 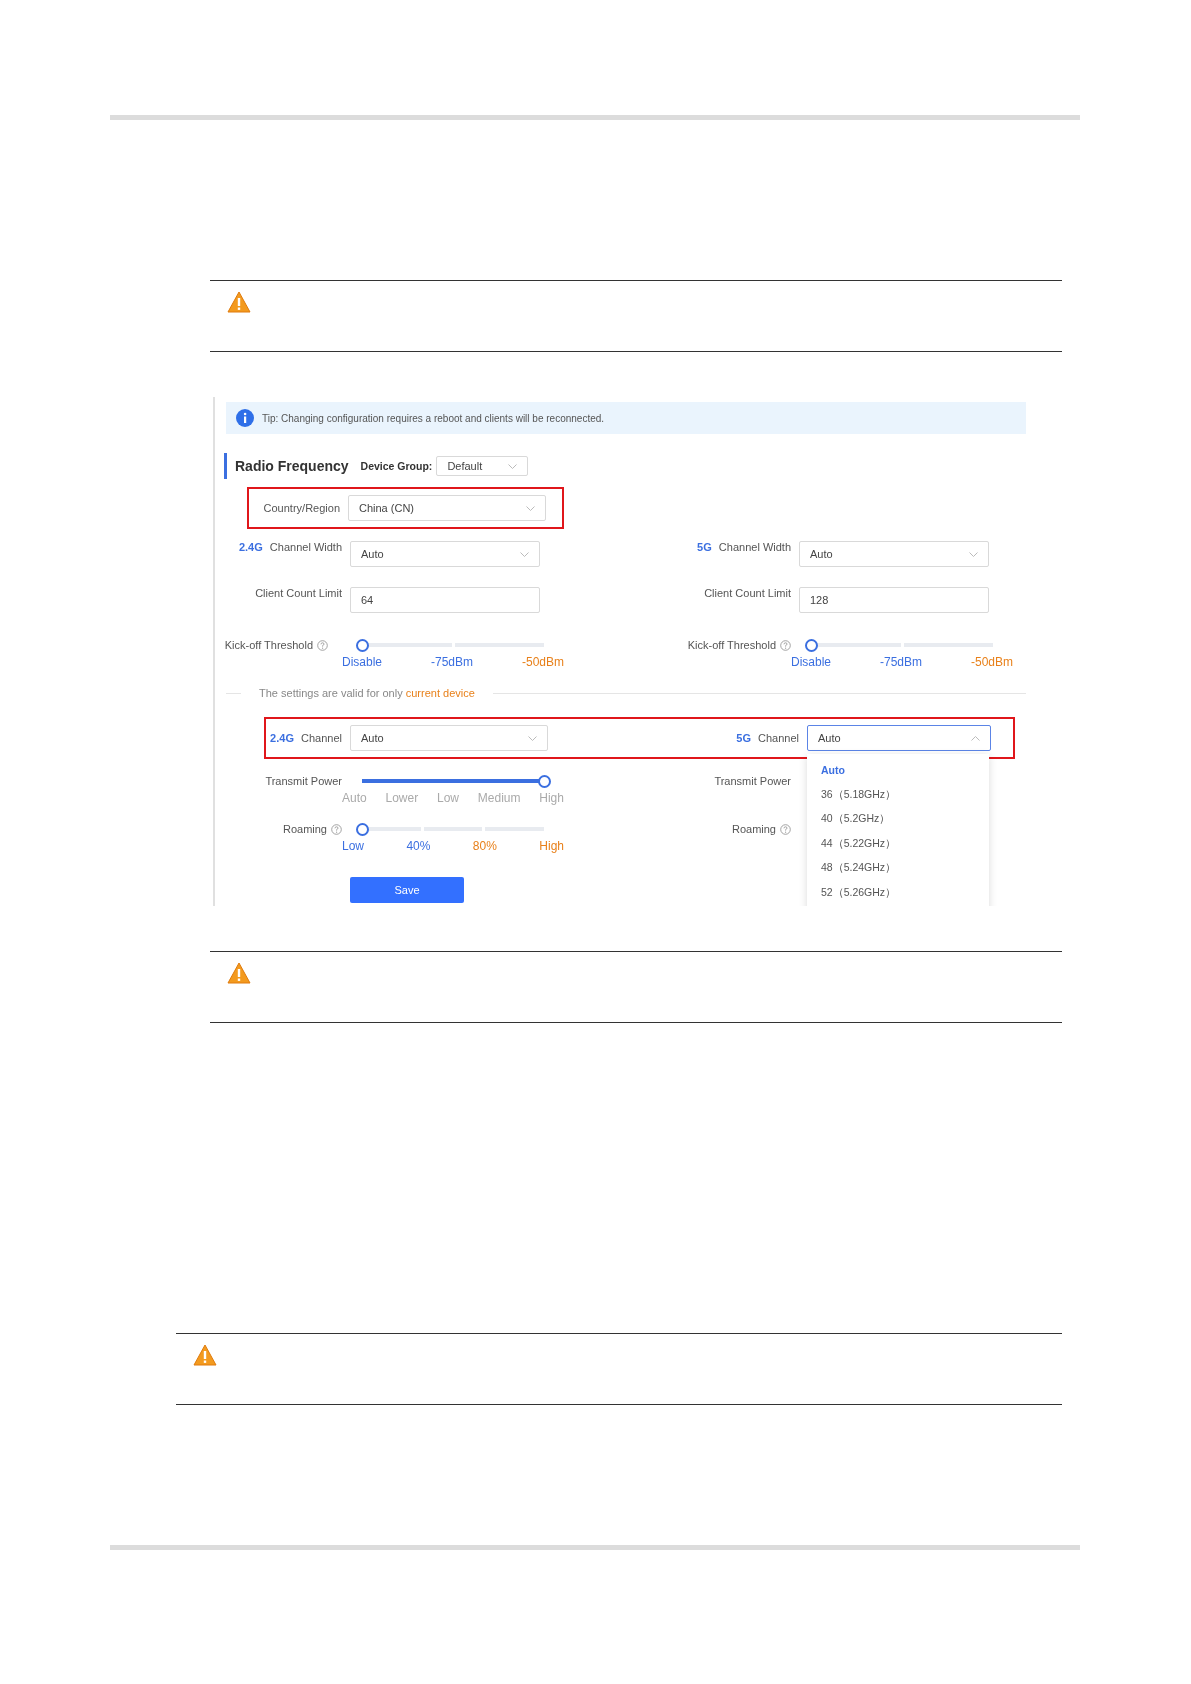 What do you see at coordinates (418, 846) in the screenshot?
I see `slider-mark-label: 40%` at bounding box center [418, 846].